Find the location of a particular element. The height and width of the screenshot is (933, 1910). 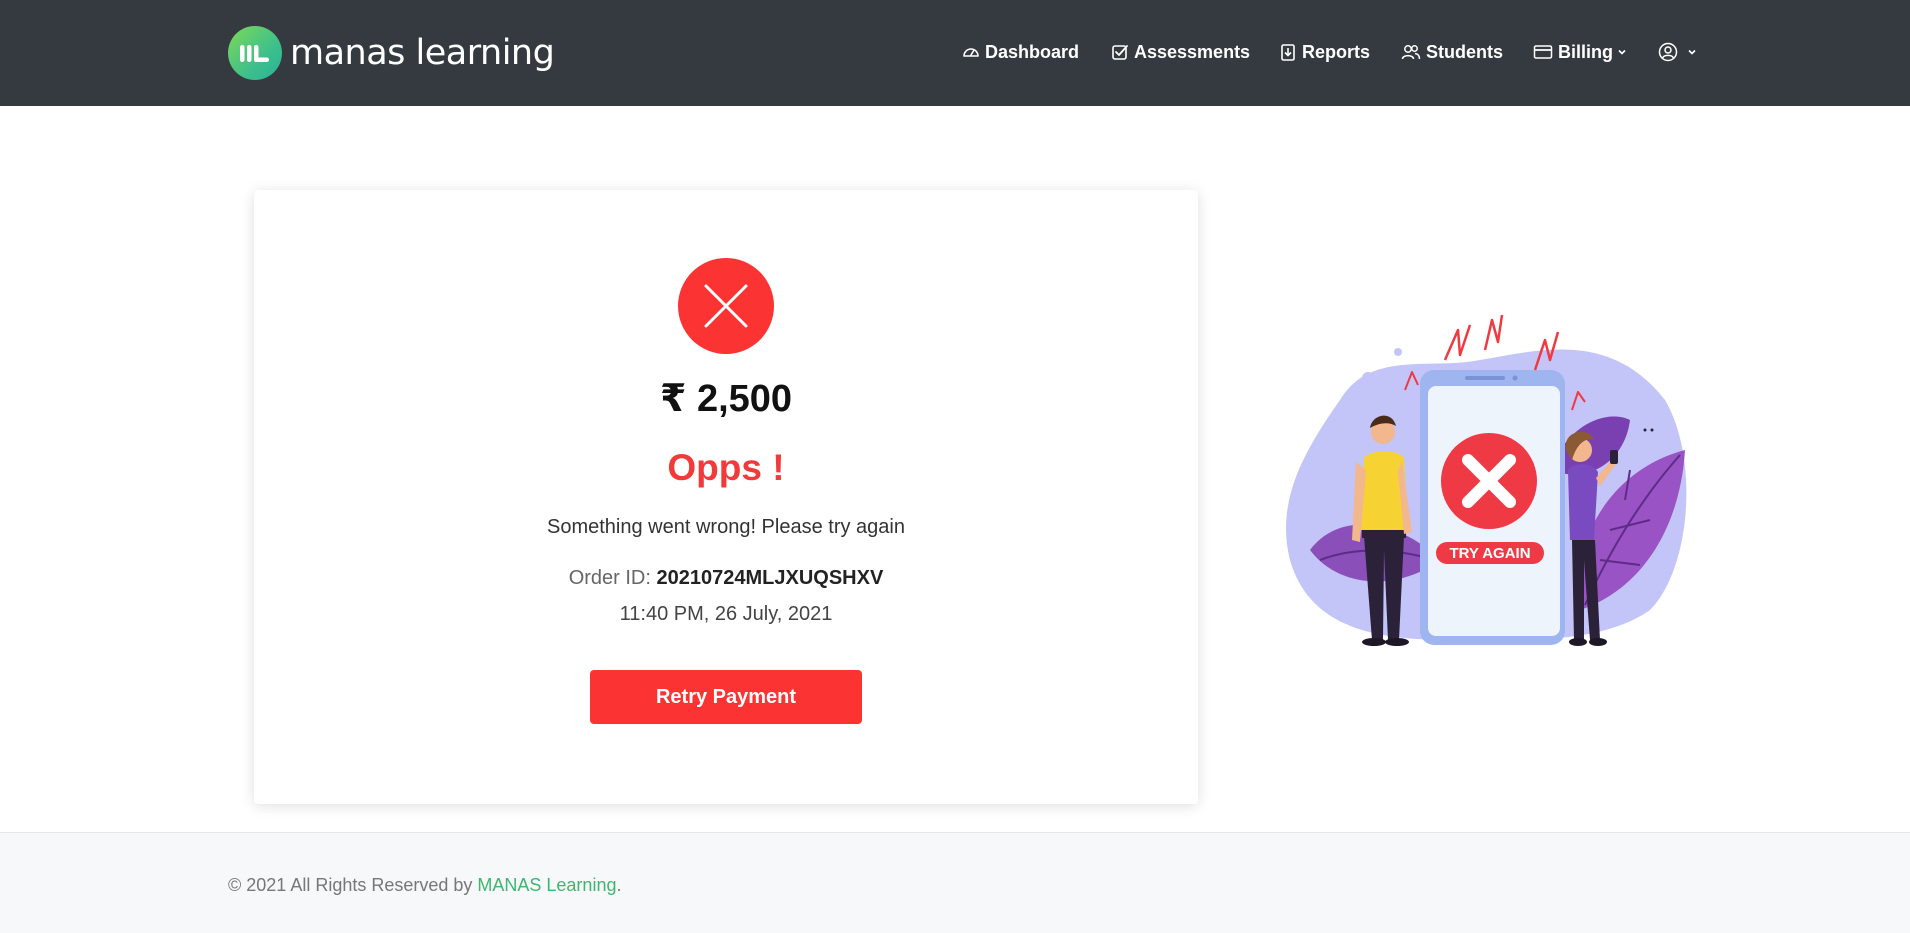

error-message: Something went wrong! Please try again is located at coordinates (726, 527).